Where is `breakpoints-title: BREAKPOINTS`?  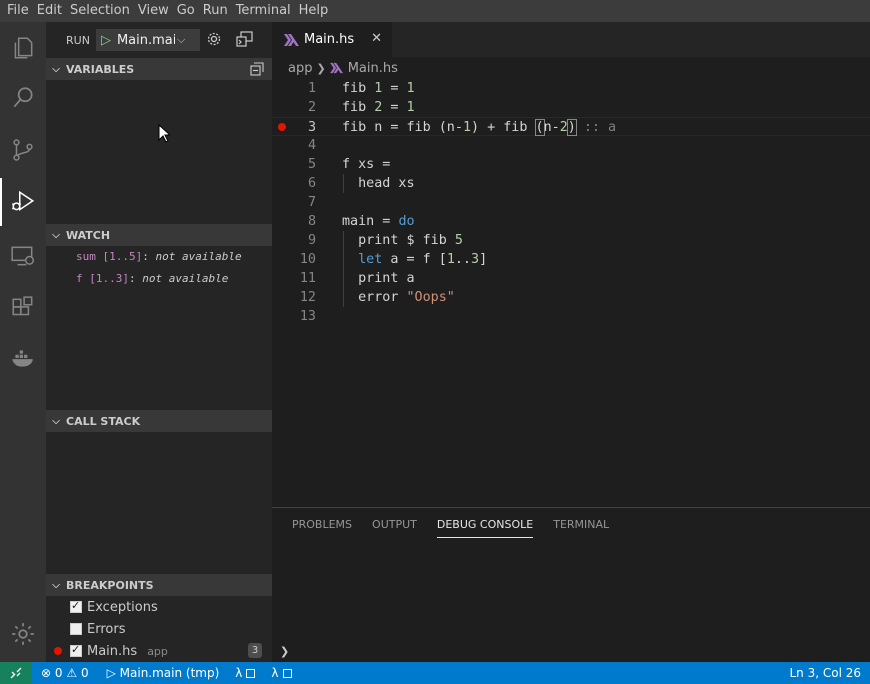
breakpoints-title: BREAKPOINTS is located at coordinates (110, 585).